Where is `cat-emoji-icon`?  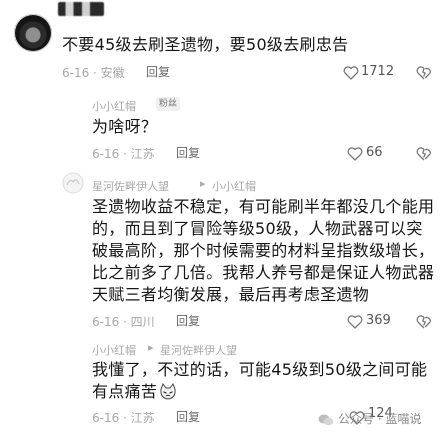 cat-emoji-icon is located at coordinates (168, 394).